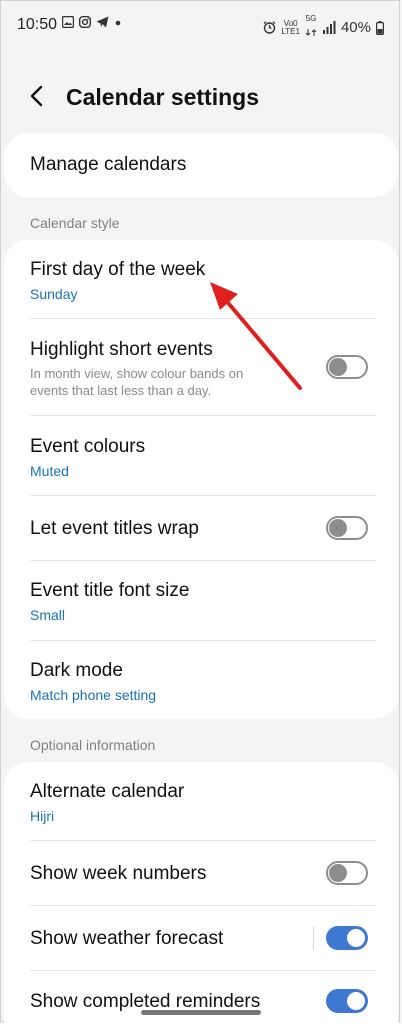 This screenshot has width=402, height=1024. Describe the element at coordinates (42, 816) in the screenshot. I see `setting-value: Hijri` at that location.